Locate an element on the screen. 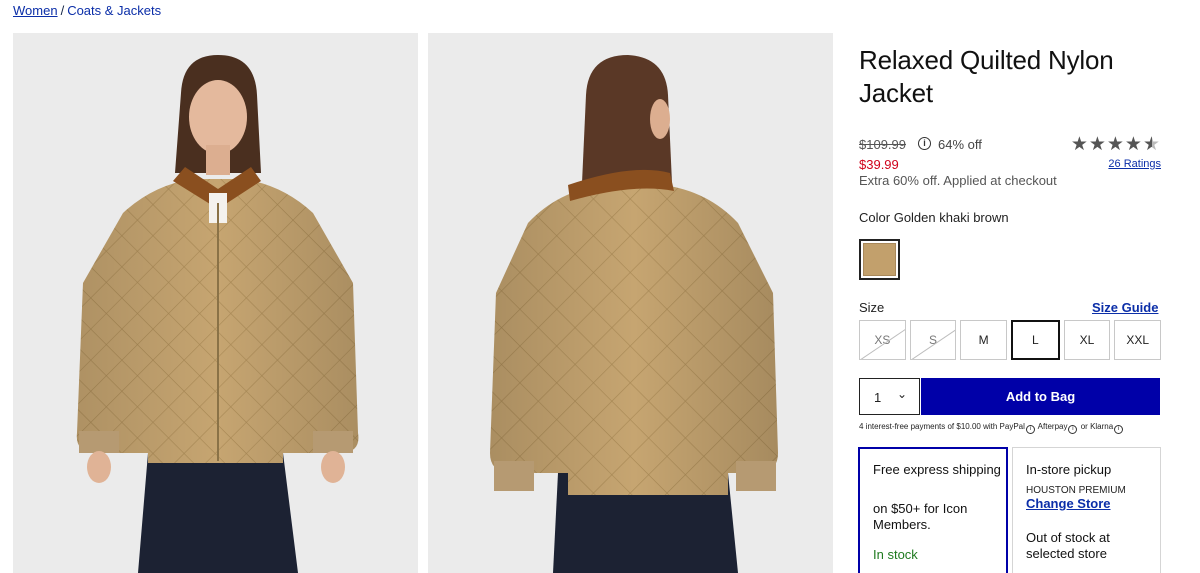 The height and width of the screenshot is (573, 1200). star-rating-icon: ★★★★★ is located at coordinates (1116, 144).